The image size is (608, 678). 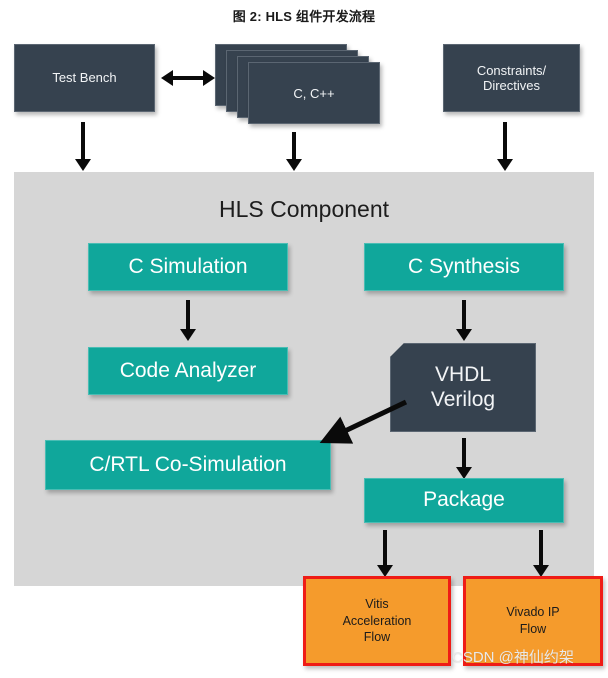 What do you see at coordinates (505, 141) in the screenshot?
I see `arrow-constraints-to-panel` at bounding box center [505, 141].